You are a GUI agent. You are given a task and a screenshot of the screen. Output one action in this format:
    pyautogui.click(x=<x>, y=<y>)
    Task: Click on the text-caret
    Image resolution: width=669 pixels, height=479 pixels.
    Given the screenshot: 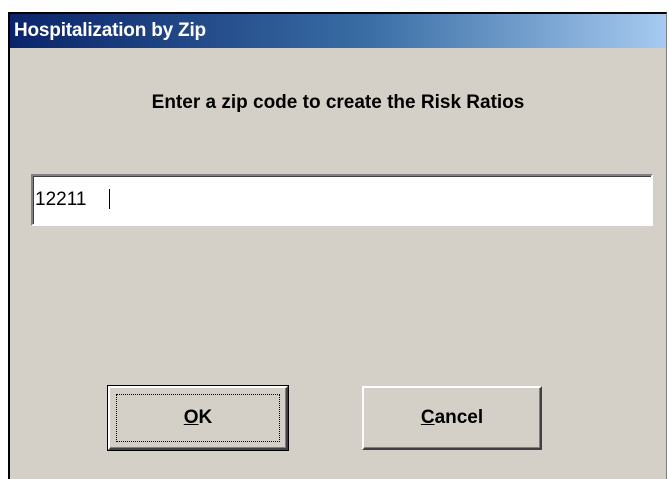 What is the action you would take?
    pyautogui.click(x=109, y=199)
    